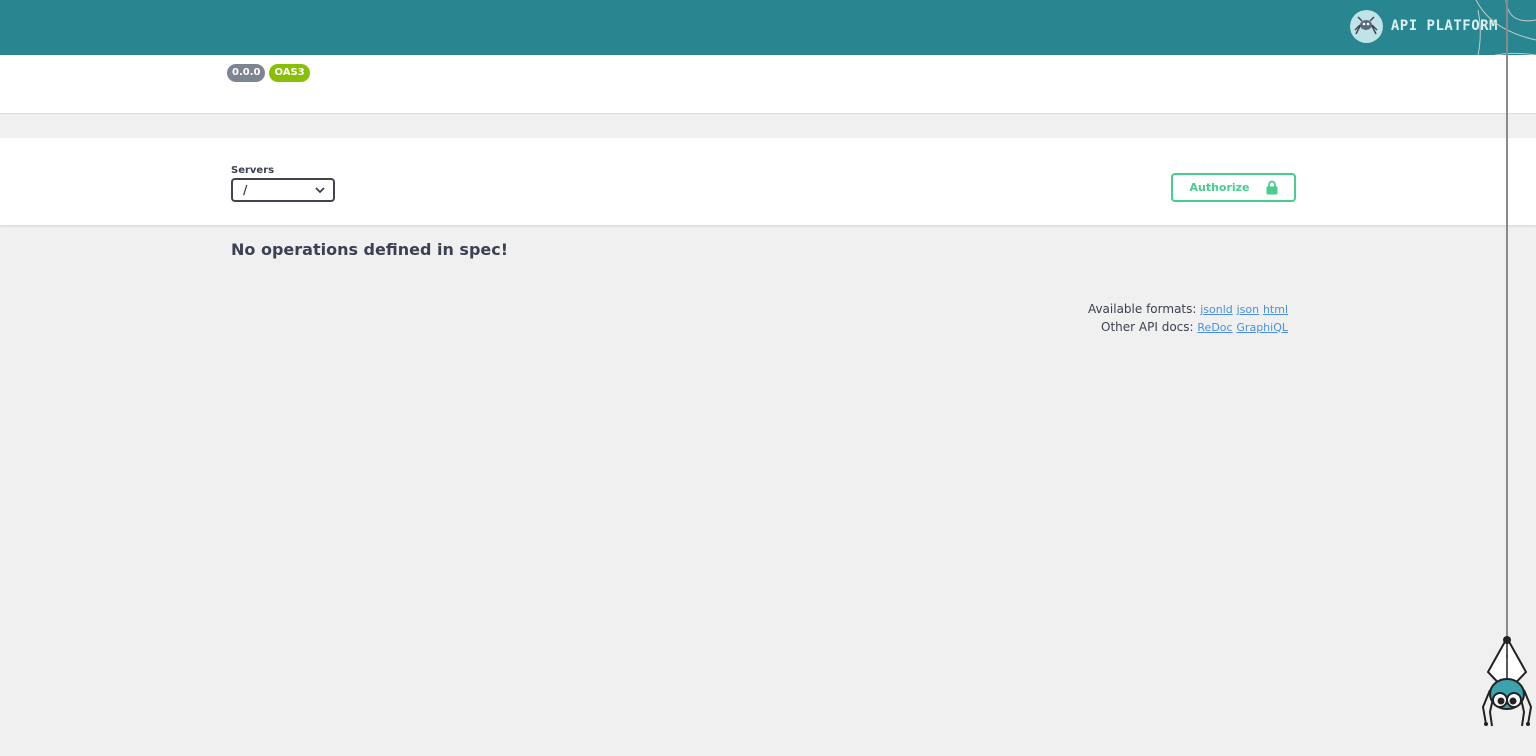  I want to click on spider-logo-icon, so click(1366, 26).